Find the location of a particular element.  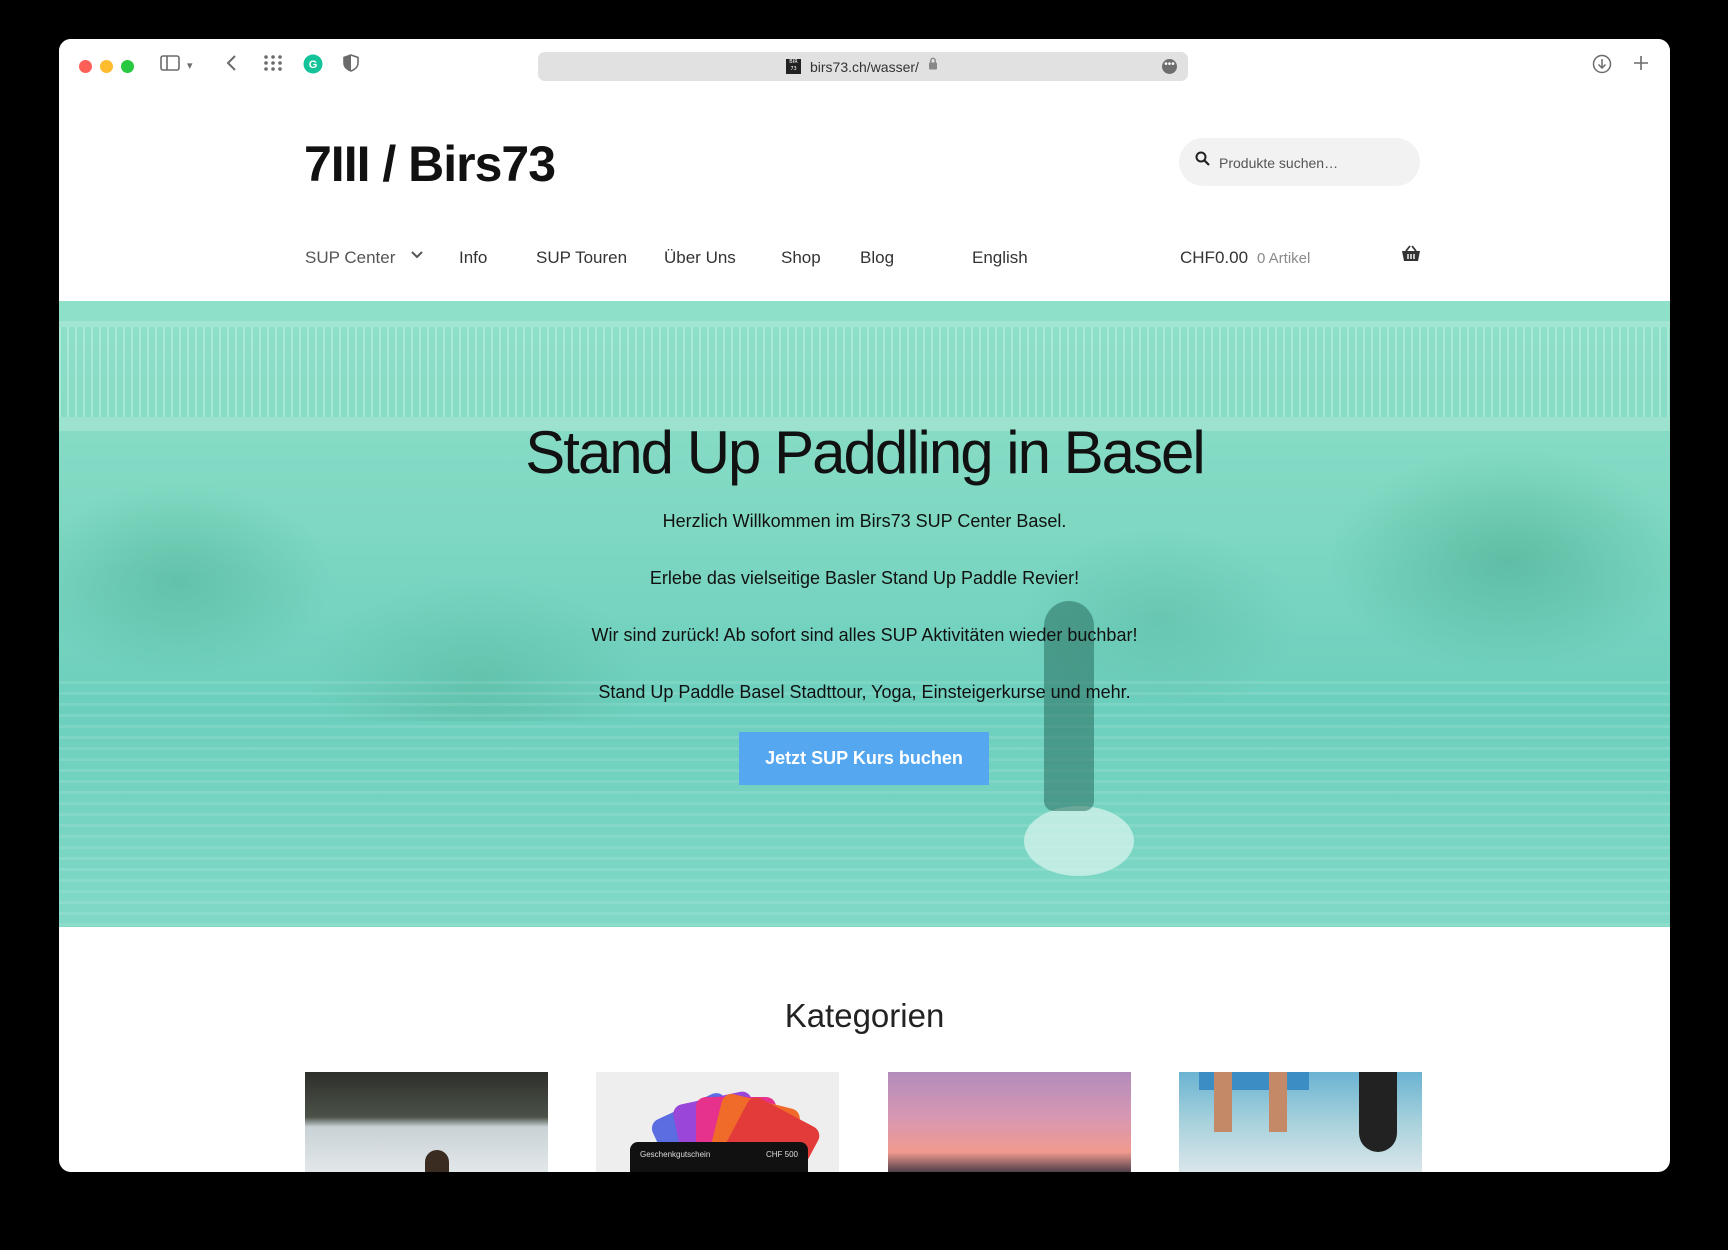

category-image-person is located at coordinates (437, 1161).